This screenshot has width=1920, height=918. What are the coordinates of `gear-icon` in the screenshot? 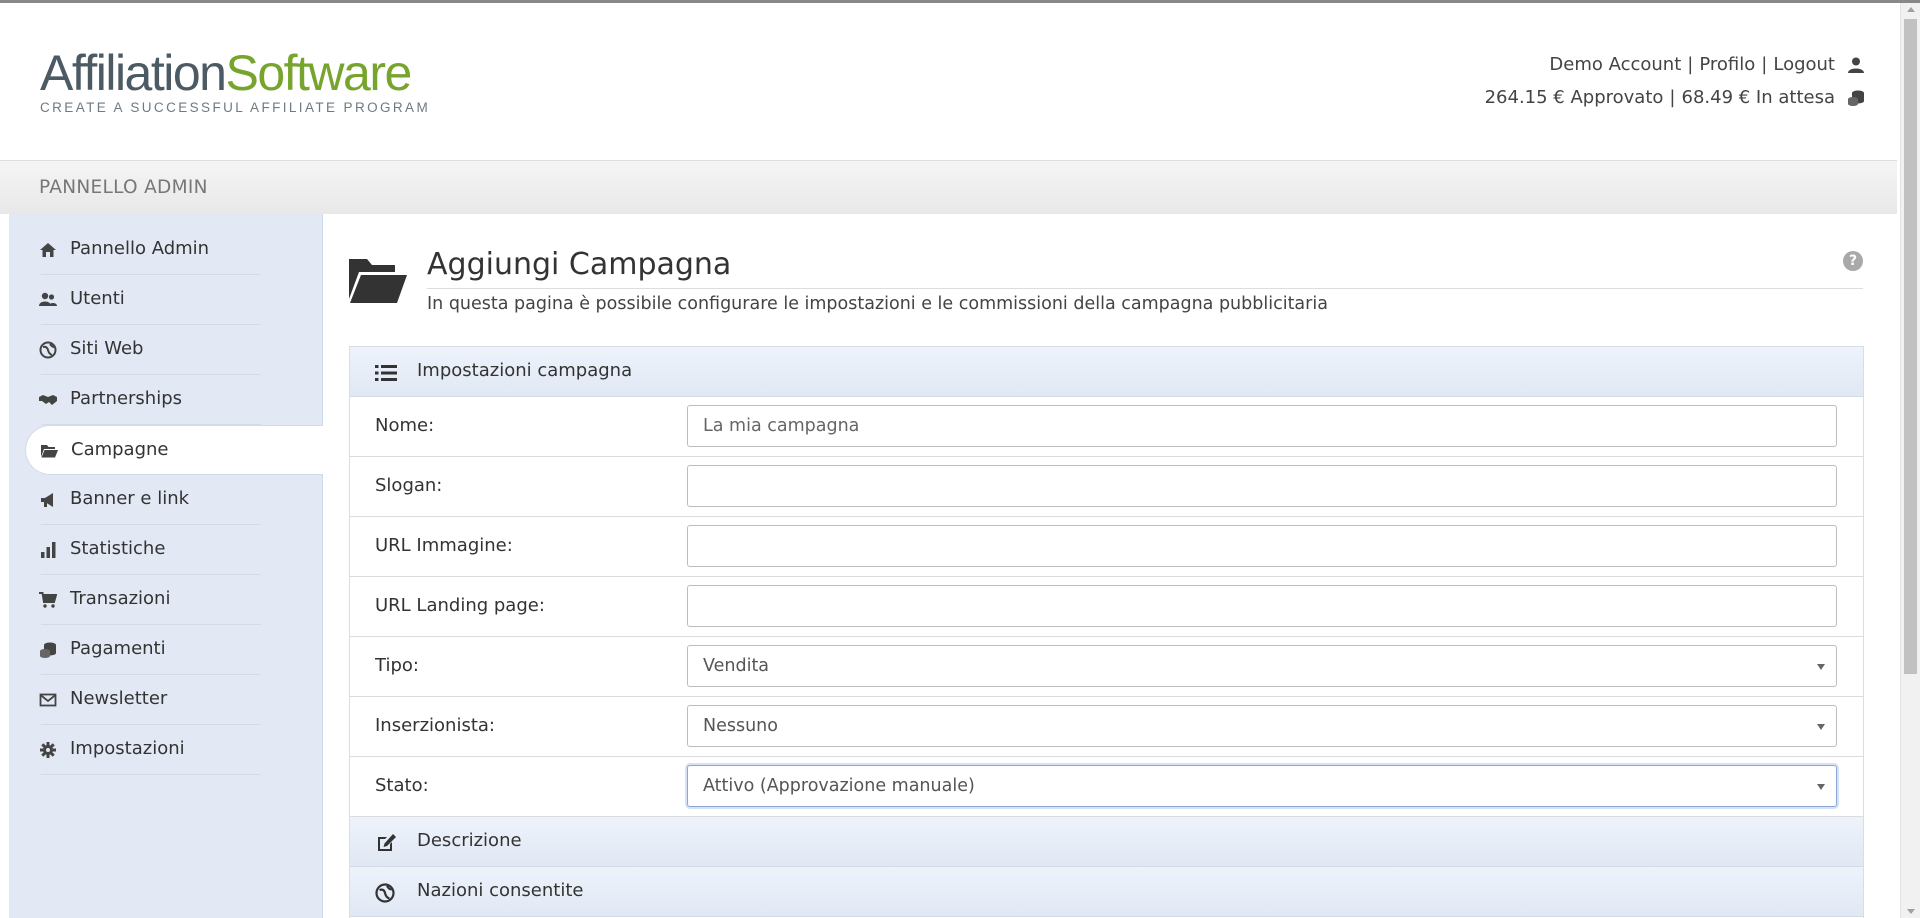 It's located at (48, 750).